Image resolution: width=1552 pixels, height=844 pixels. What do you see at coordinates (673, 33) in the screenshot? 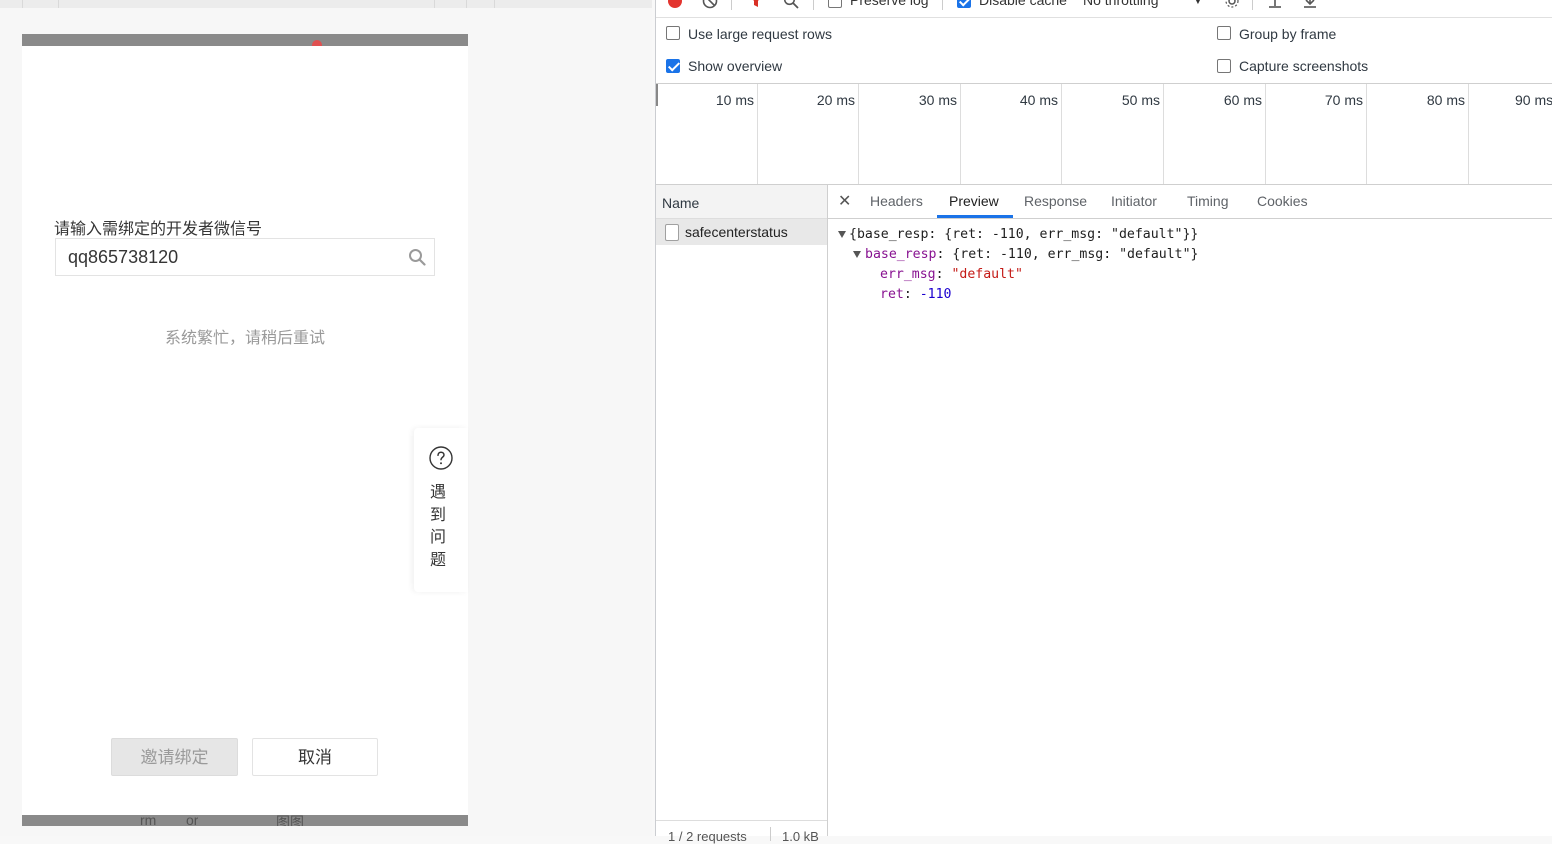
I see `large-rows-checkbox` at bounding box center [673, 33].